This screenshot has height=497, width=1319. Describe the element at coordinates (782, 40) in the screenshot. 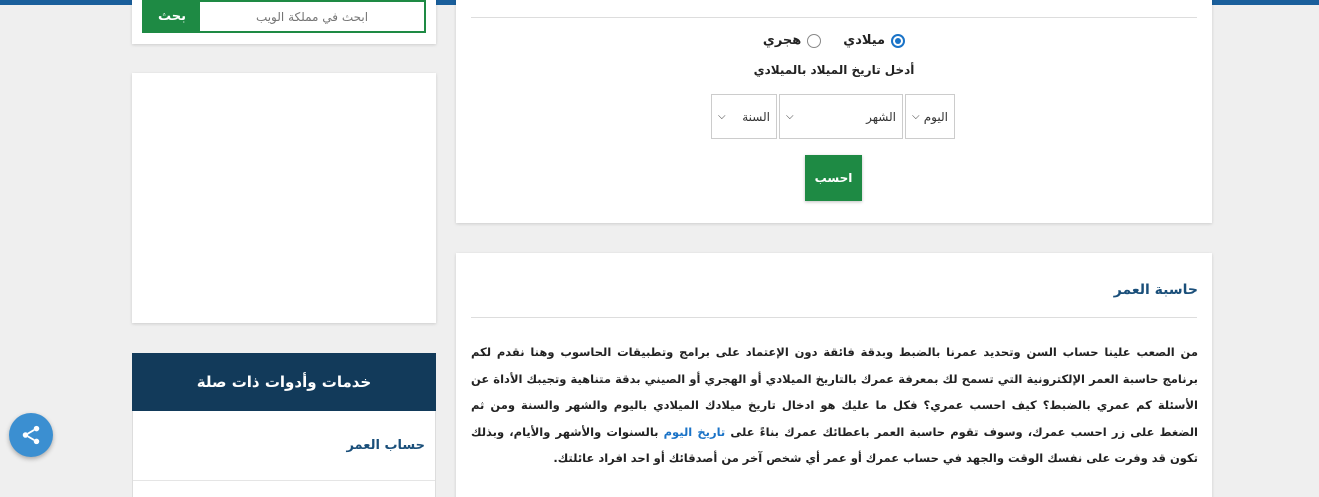

I see `radio-hijri-label: هجري` at that location.